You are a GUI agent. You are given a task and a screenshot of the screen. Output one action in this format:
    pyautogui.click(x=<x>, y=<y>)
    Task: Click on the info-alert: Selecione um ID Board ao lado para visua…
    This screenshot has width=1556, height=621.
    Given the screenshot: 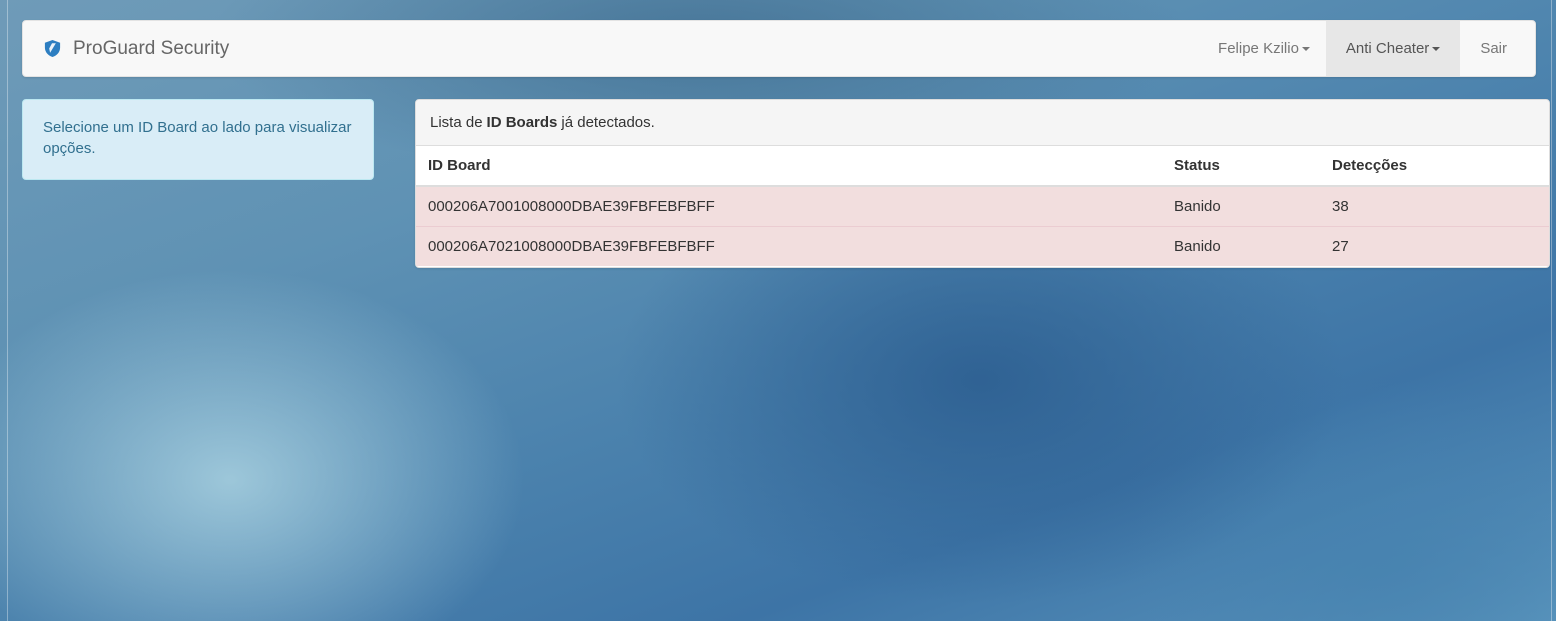 What is the action you would take?
    pyautogui.click(x=198, y=139)
    